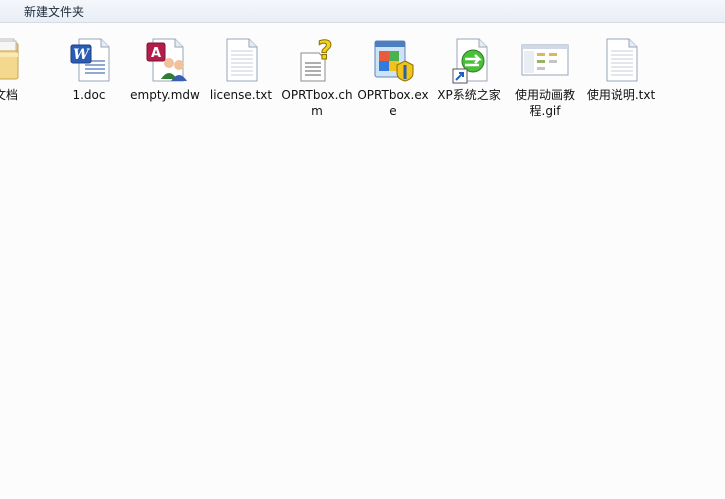 The height and width of the screenshot is (499, 725). What do you see at coordinates (9, 95) in the screenshot?
I see `file-name: 试文档` at bounding box center [9, 95].